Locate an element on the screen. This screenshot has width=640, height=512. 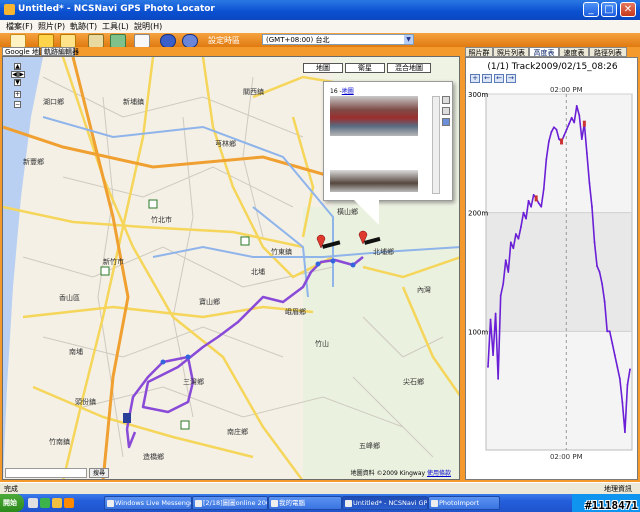
menu-file: 檔案(F) is located at coordinates (19, 26).